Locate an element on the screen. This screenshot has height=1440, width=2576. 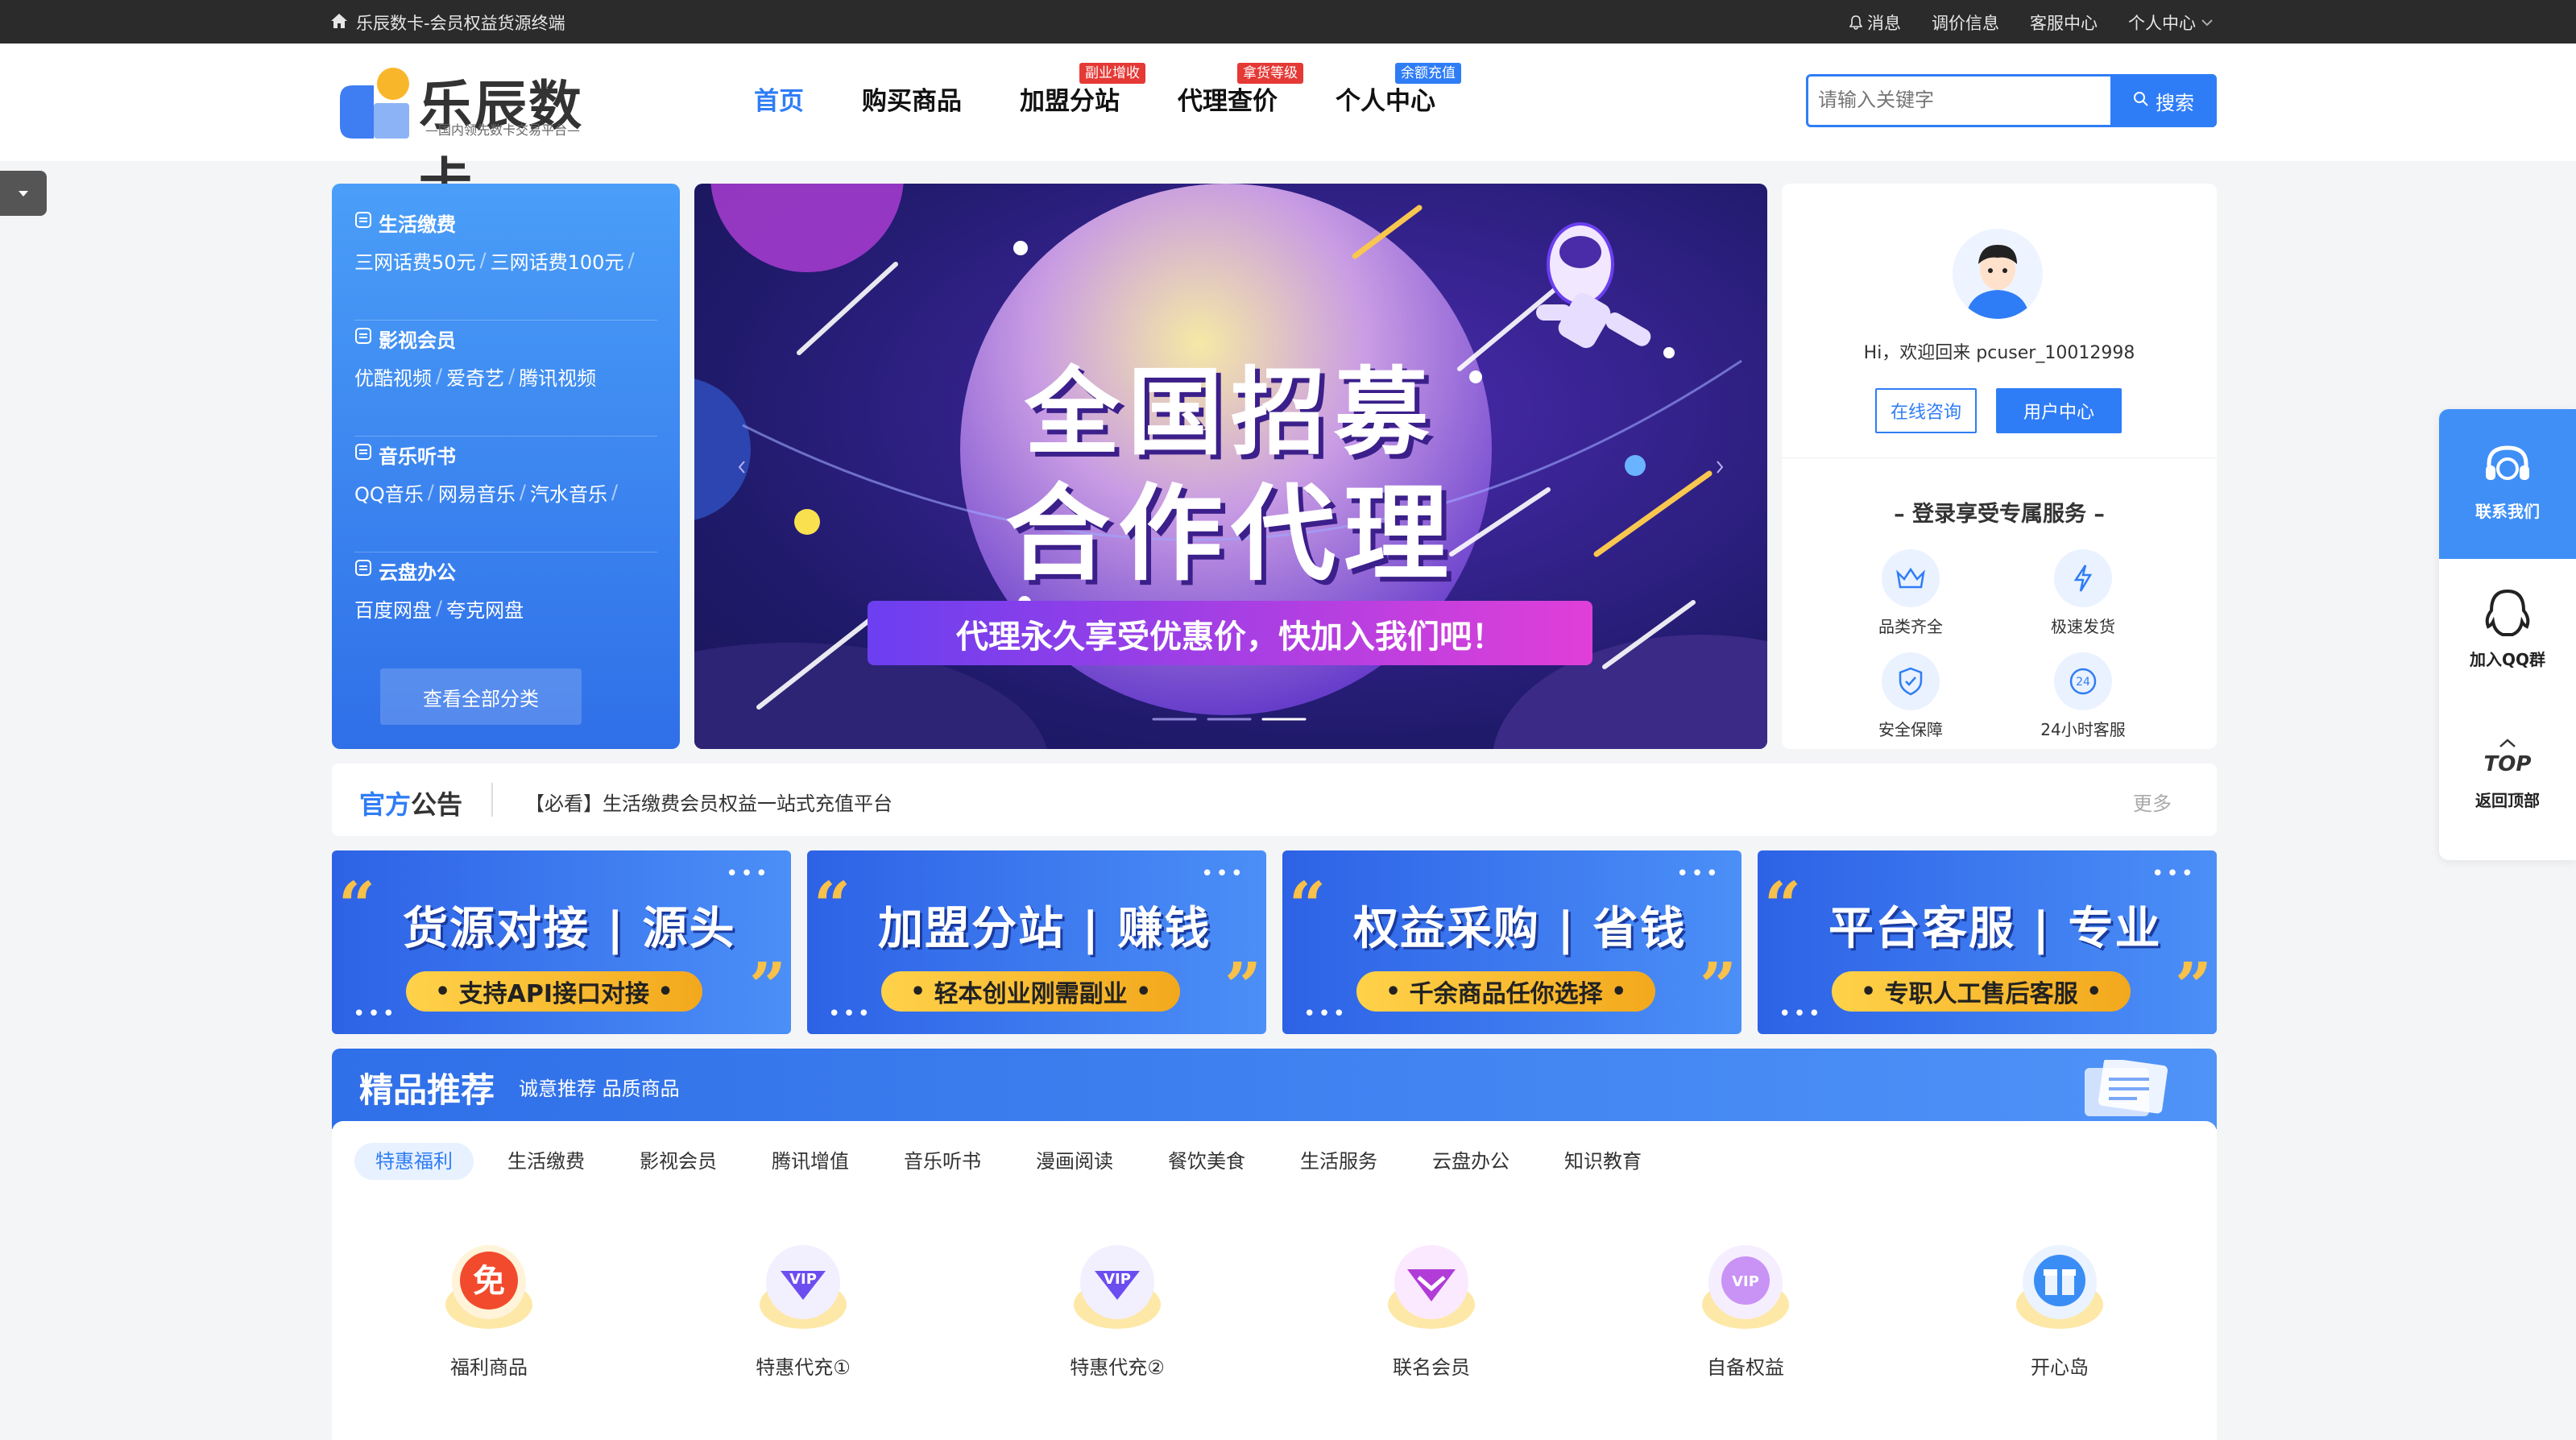
list-icon is located at coordinates (363, 454).